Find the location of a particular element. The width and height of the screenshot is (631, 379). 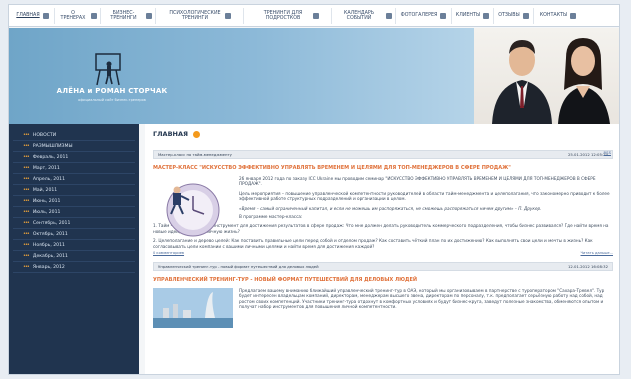

sidebar-item-label: Март, 2011 is located at coordinates (46, 168).